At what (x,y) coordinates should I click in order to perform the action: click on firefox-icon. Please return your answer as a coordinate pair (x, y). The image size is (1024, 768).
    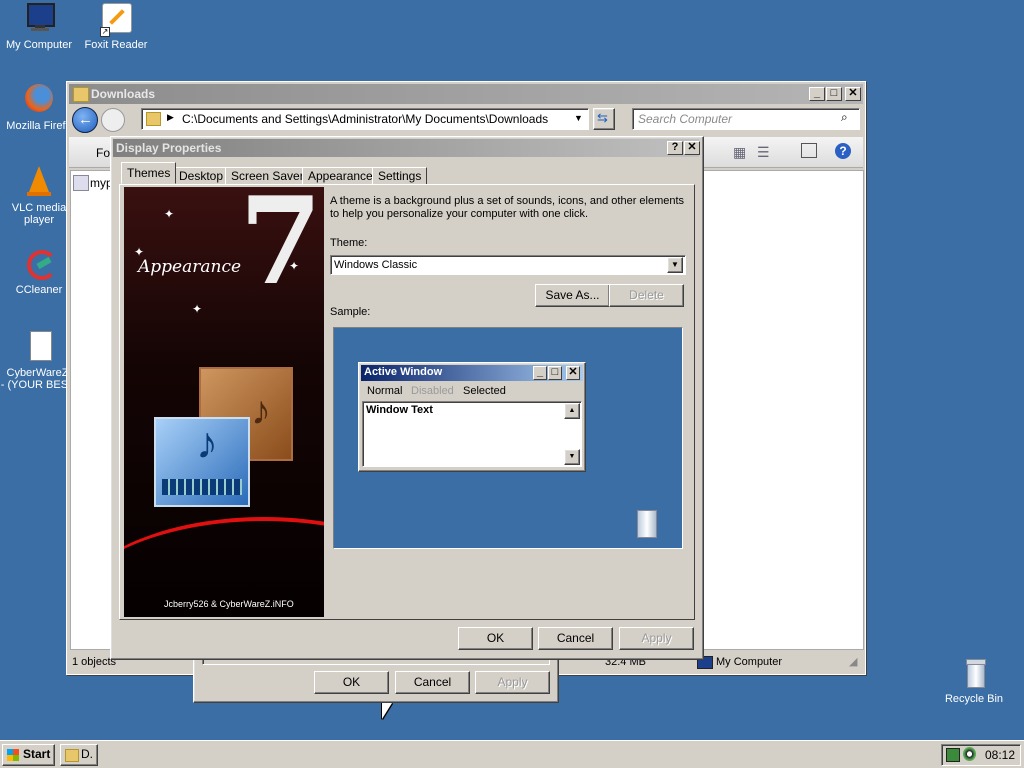
    Looking at the image, I should click on (39, 100).